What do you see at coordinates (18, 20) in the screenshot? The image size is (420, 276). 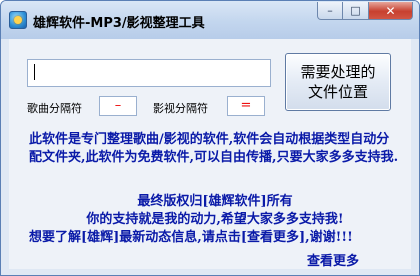 I see `app-logo-icon` at bounding box center [18, 20].